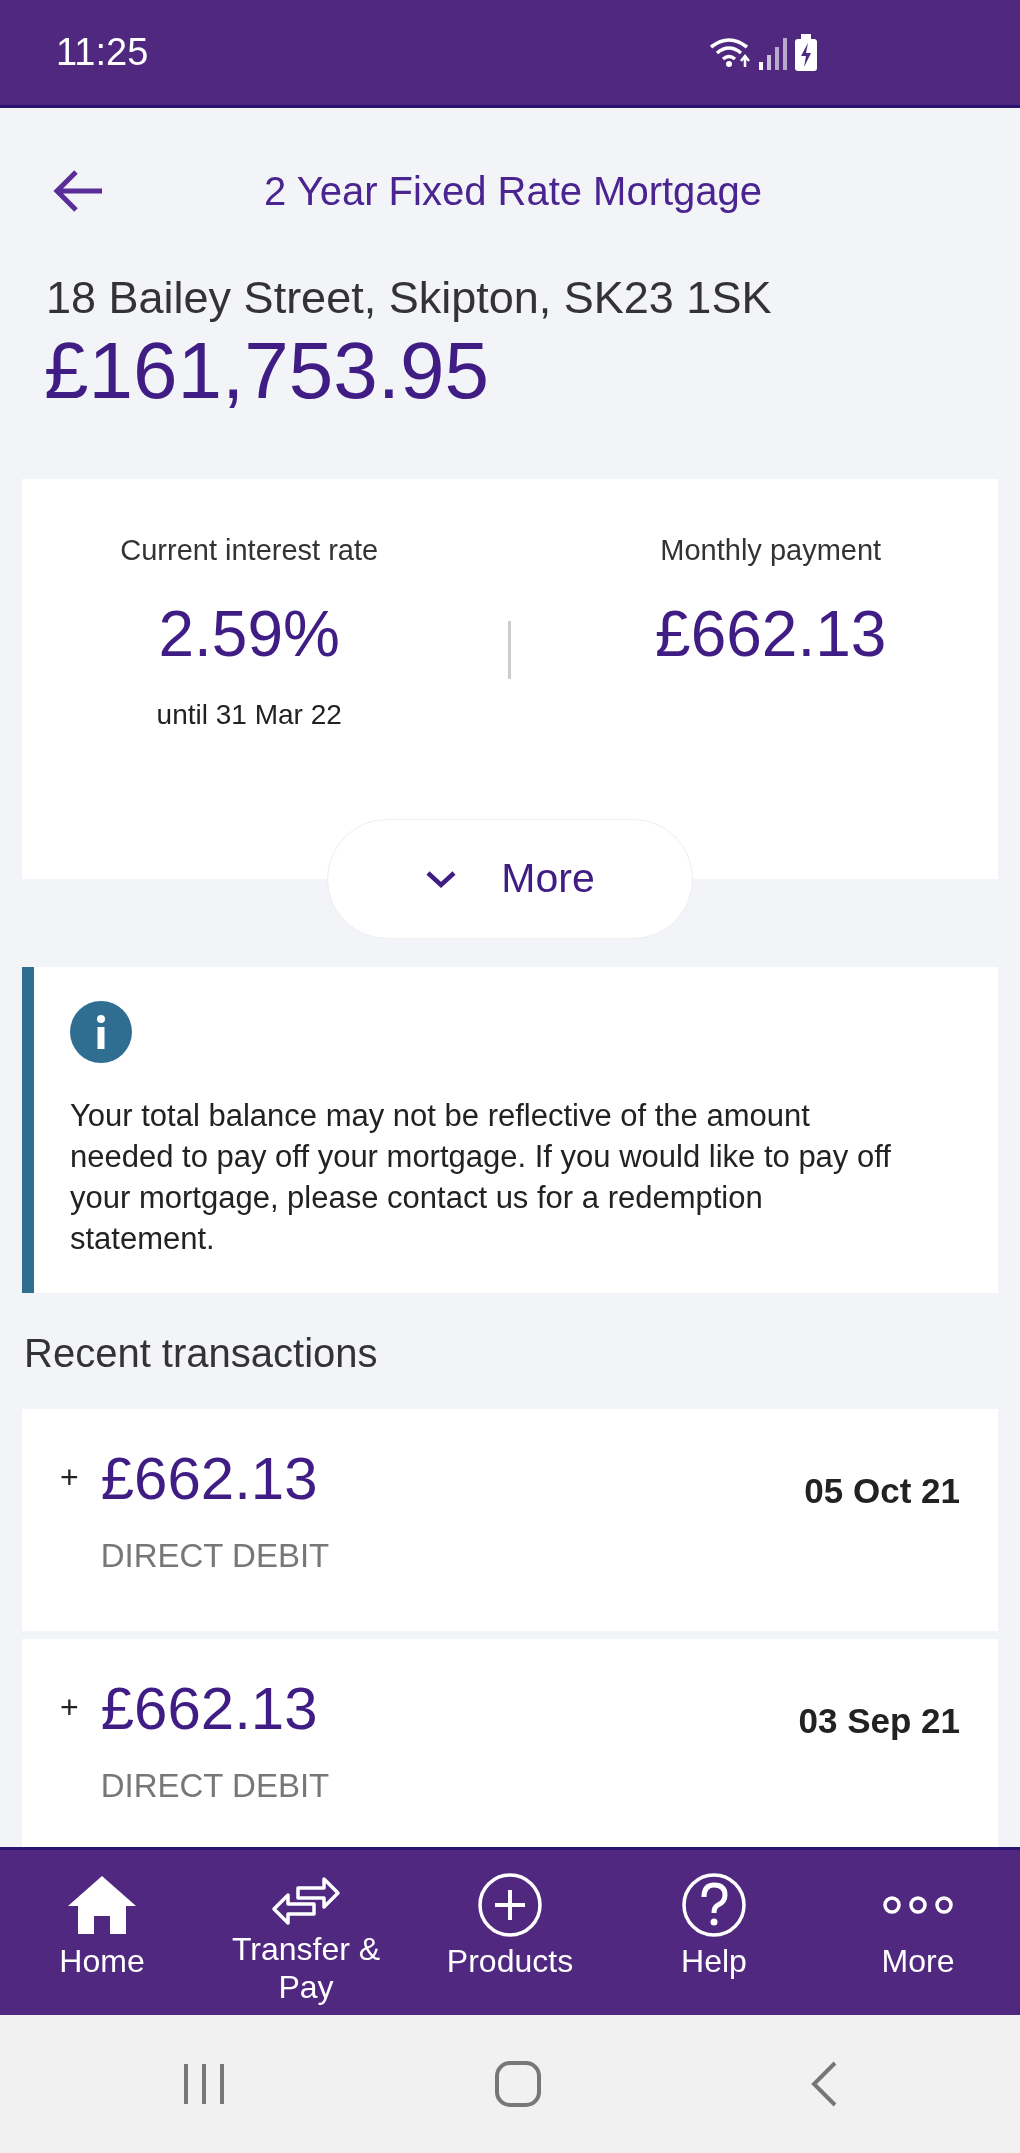 The height and width of the screenshot is (2153, 1020). What do you see at coordinates (101, 1031) in the screenshot?
I see `info-icon` at bounding box center [101, 1031].